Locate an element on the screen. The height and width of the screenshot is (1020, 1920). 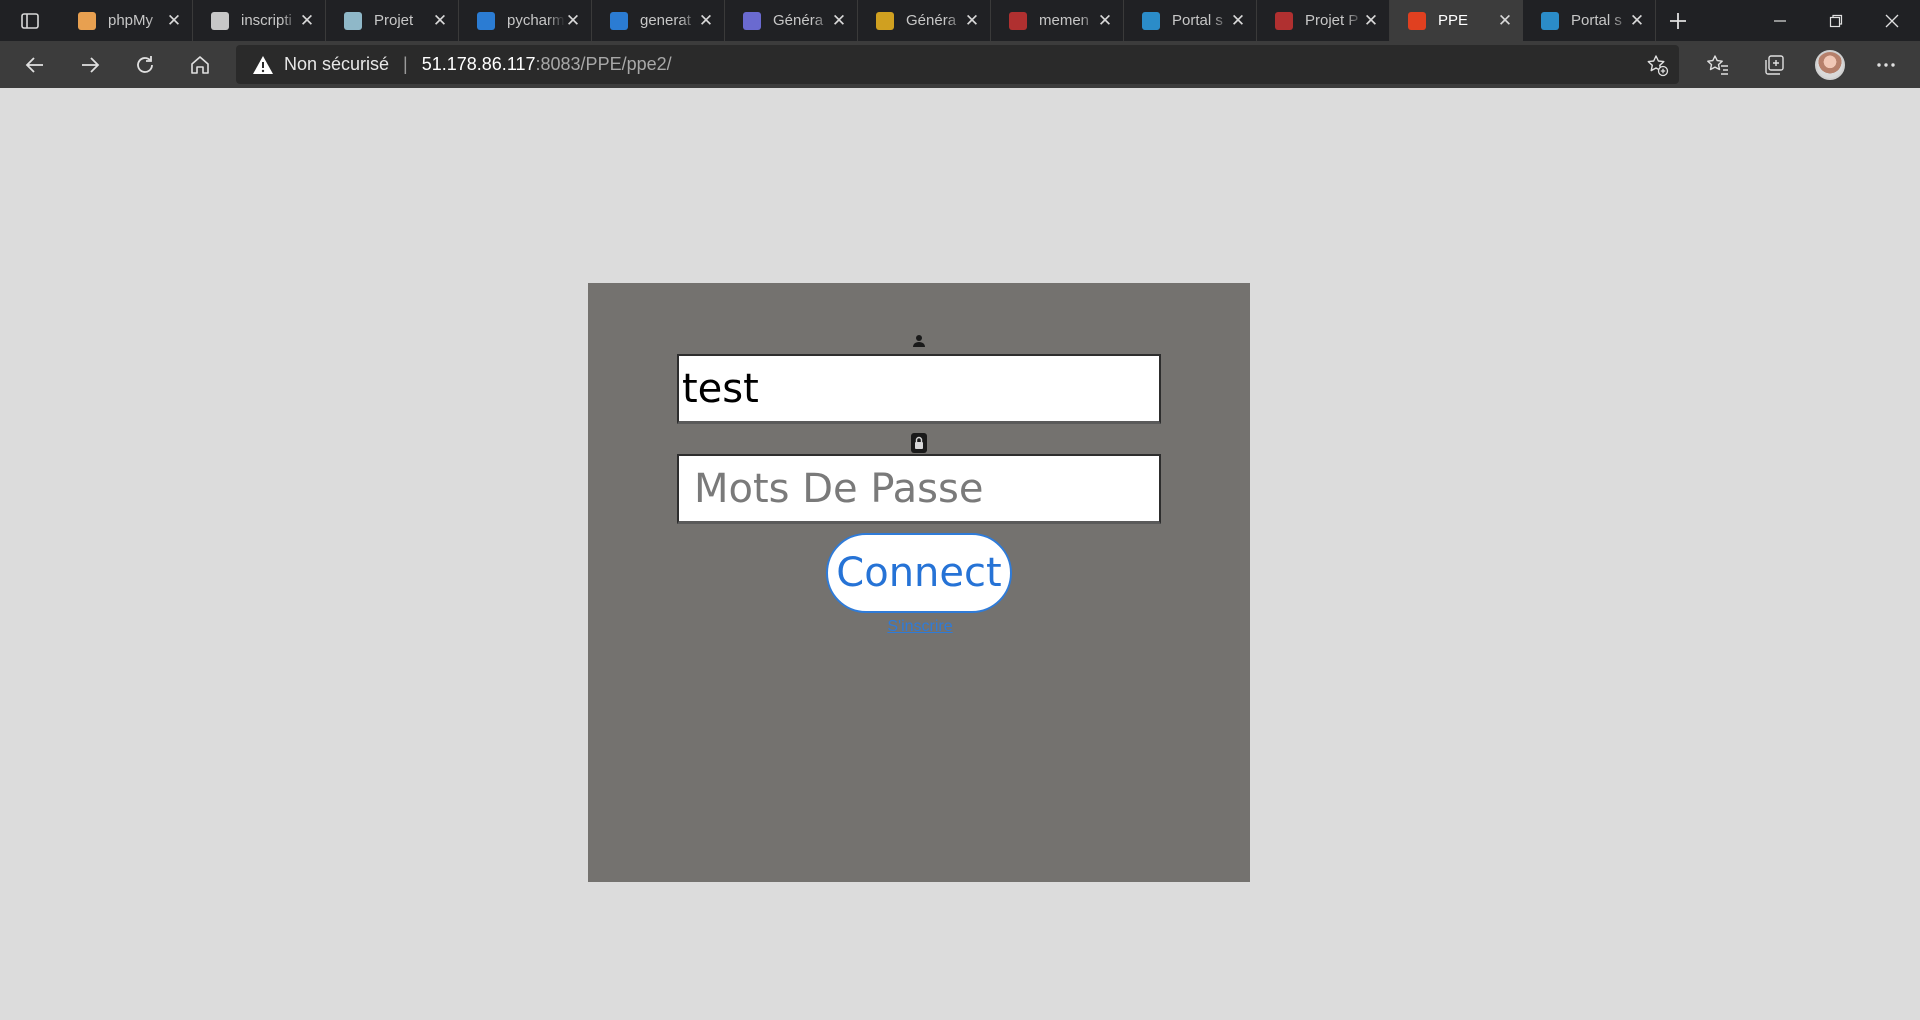
more-options-icon is located at coordinates (1886, 64).